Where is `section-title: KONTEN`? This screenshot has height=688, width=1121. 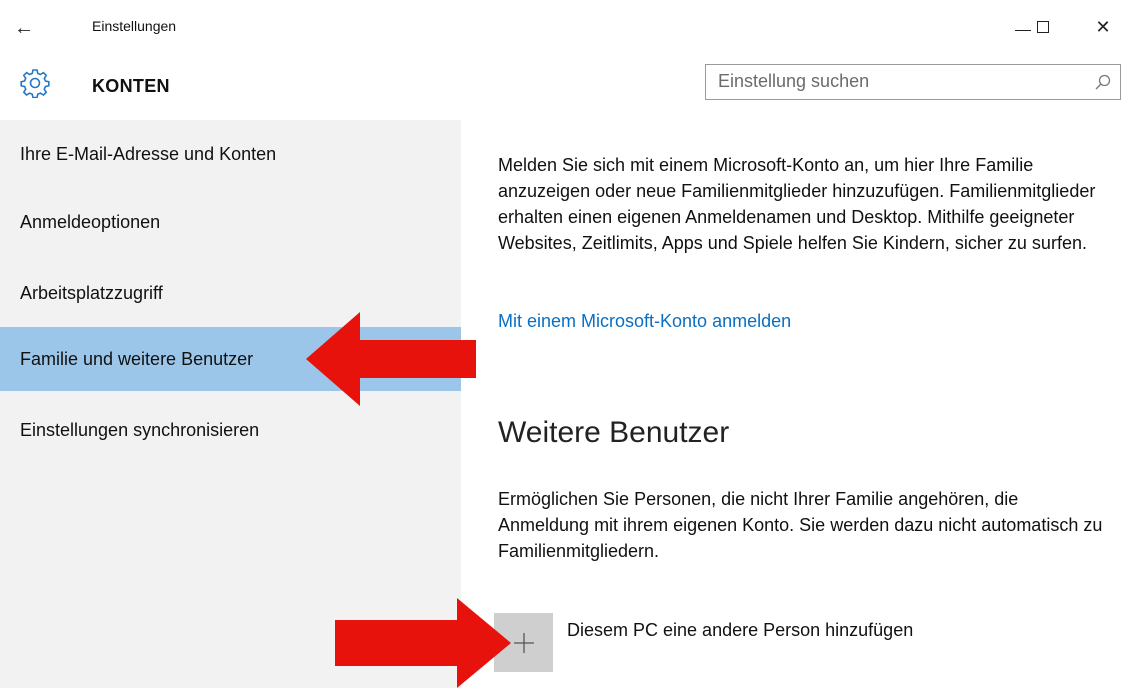
section-title: KONTEN is located at coordinates (131, 86).